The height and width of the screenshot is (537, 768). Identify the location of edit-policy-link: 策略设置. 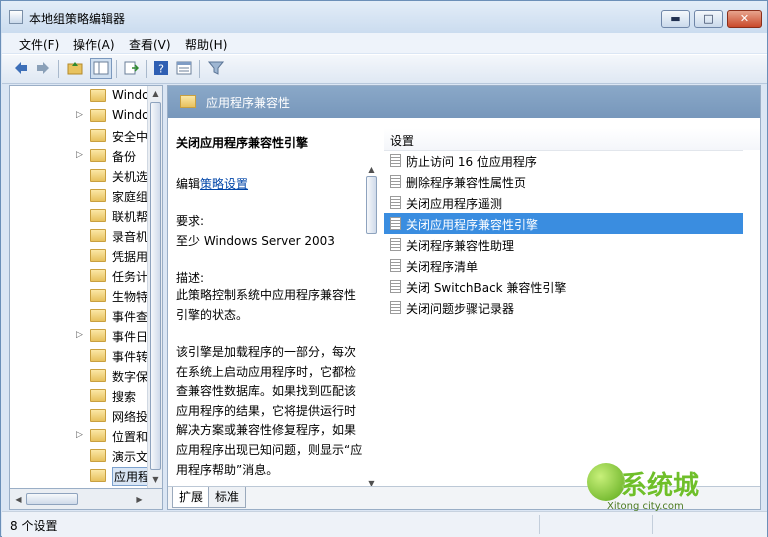
(224, 184).